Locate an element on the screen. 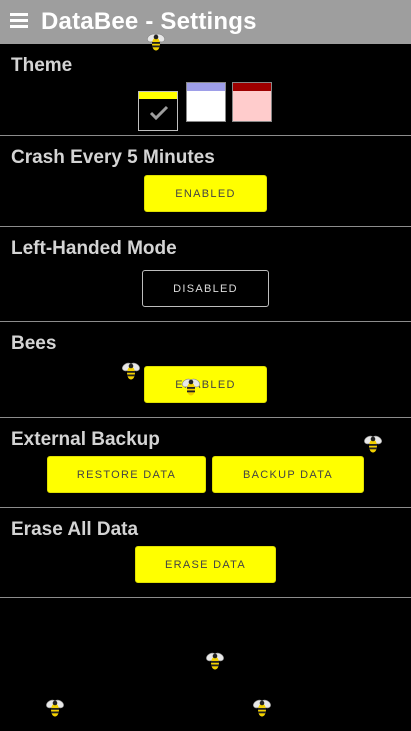  section-erase: Erase All Data ERASE DATA is located at coordinates (205, 553).